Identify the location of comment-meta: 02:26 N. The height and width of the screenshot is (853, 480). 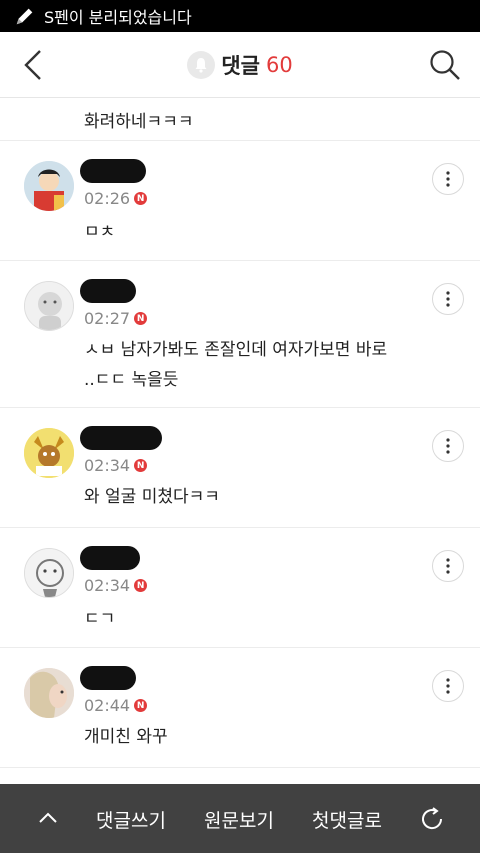
(116, 198).